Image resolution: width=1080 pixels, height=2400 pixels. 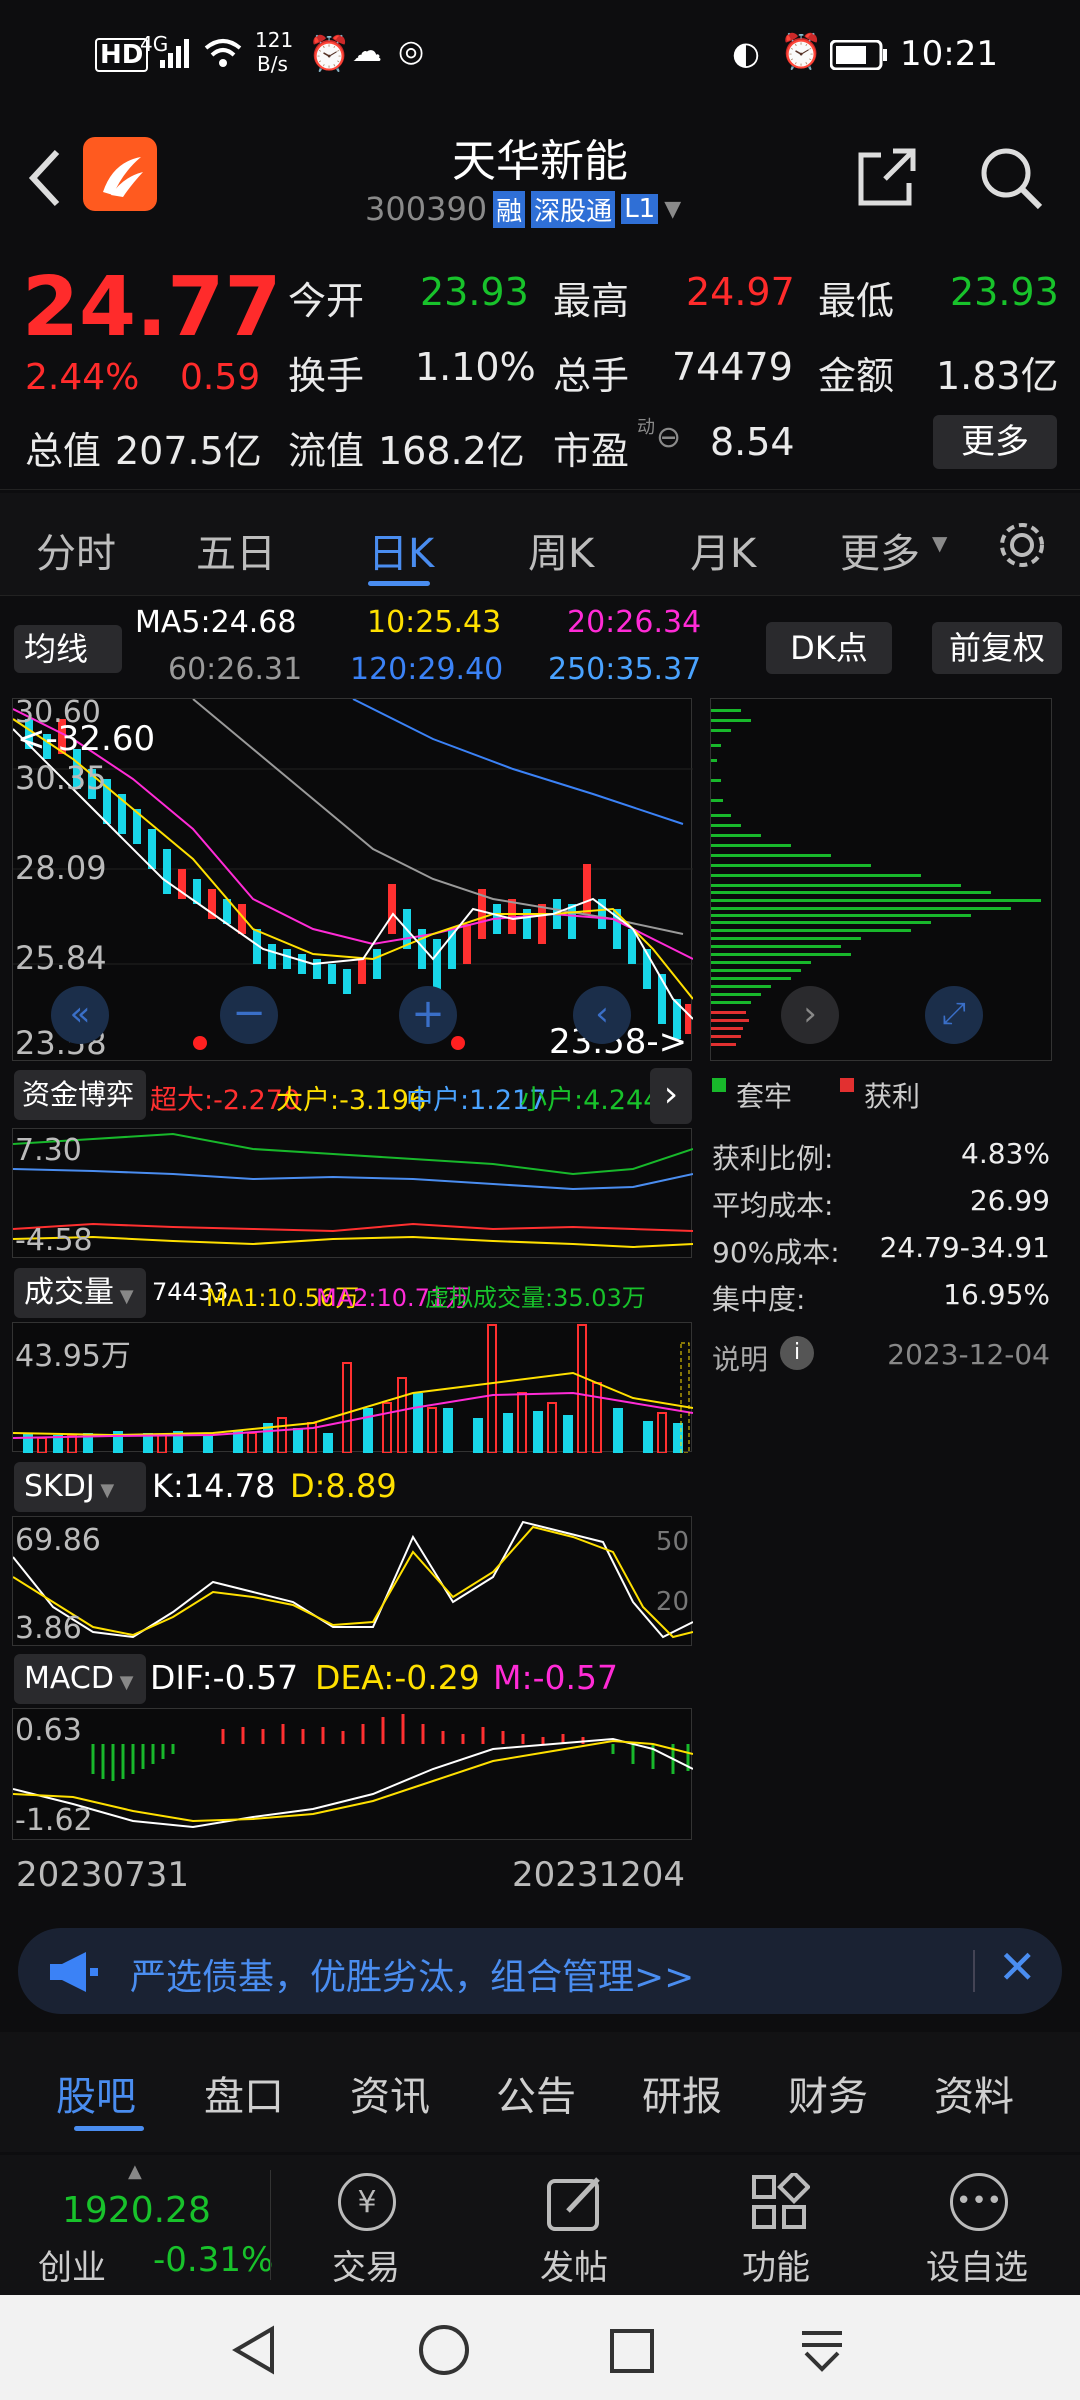 What do you see at coordinates (732, 367) in the screenshot?
I see `volume-value: 74479` at bounding box center [732, 367].